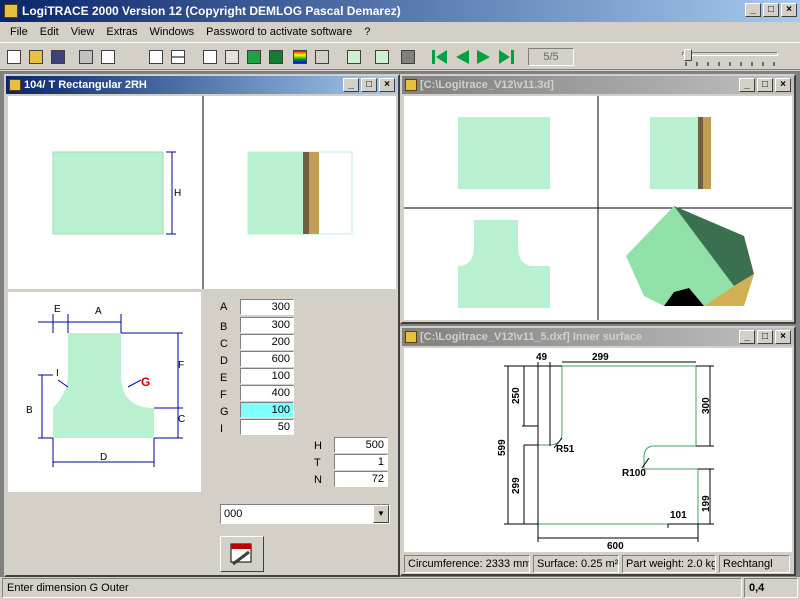 The image size is (800, 600). I want to click on single-view-icon, so click(156, 57).